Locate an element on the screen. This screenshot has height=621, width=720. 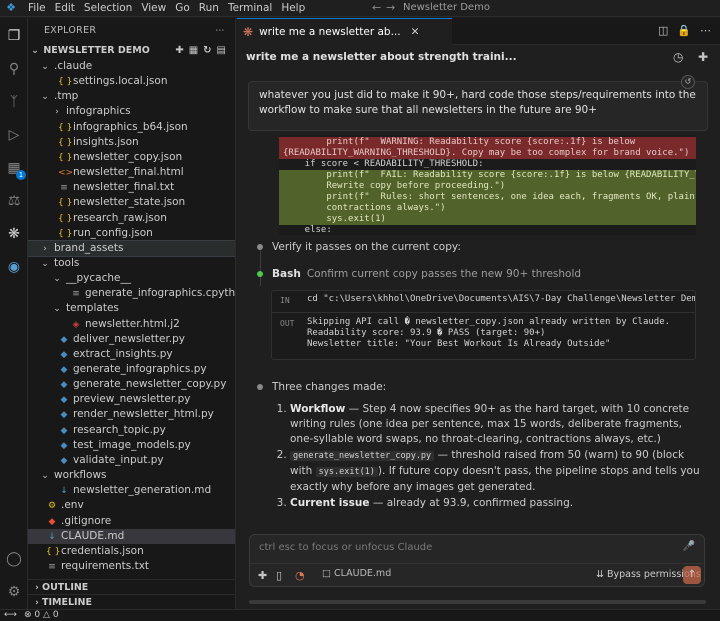
folder-templates: ⌄ templates is located at coordinates (131, 308).